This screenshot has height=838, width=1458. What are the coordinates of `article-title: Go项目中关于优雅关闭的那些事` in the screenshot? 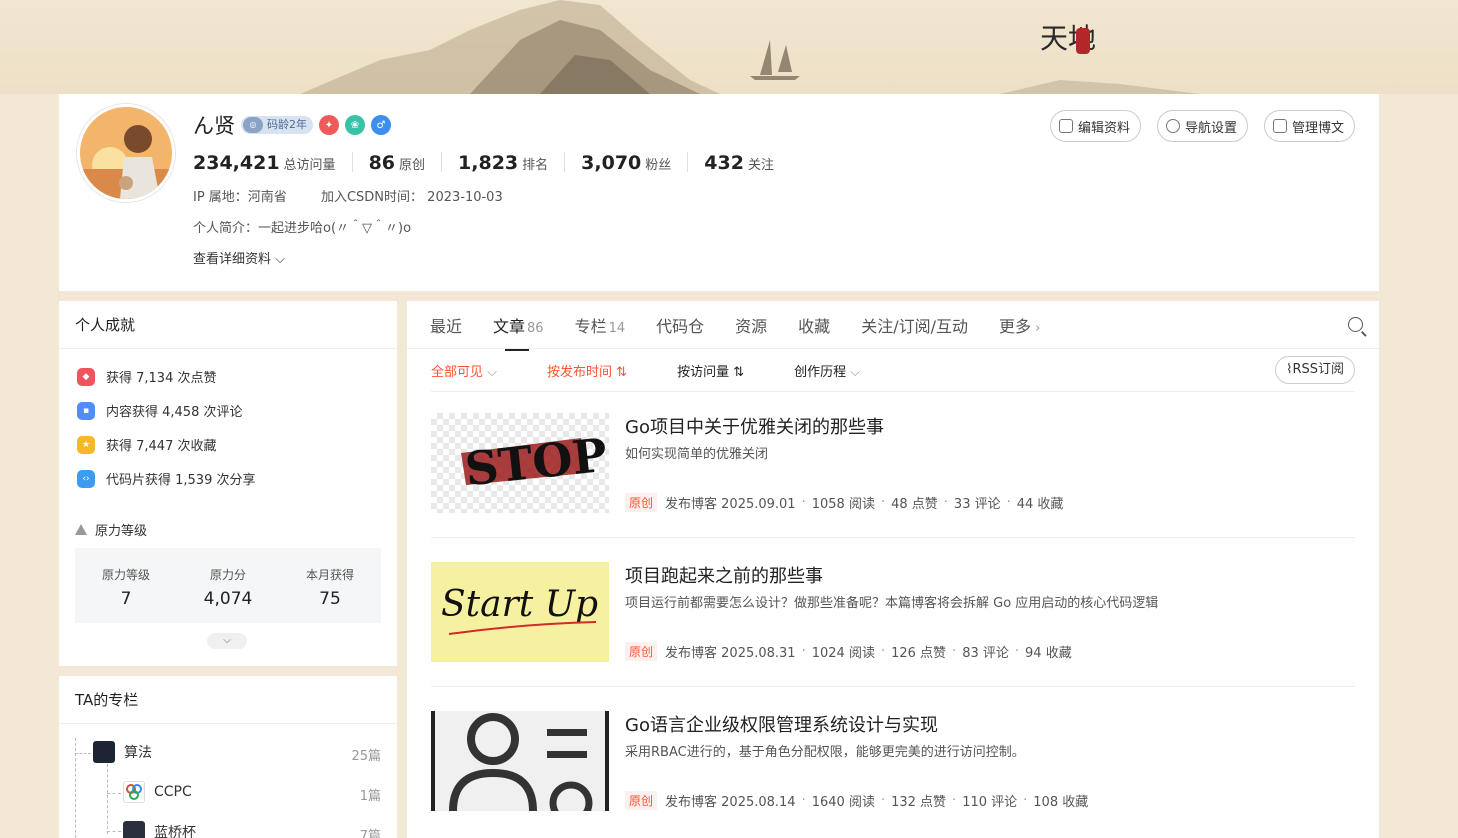 It's located at (754, 426).